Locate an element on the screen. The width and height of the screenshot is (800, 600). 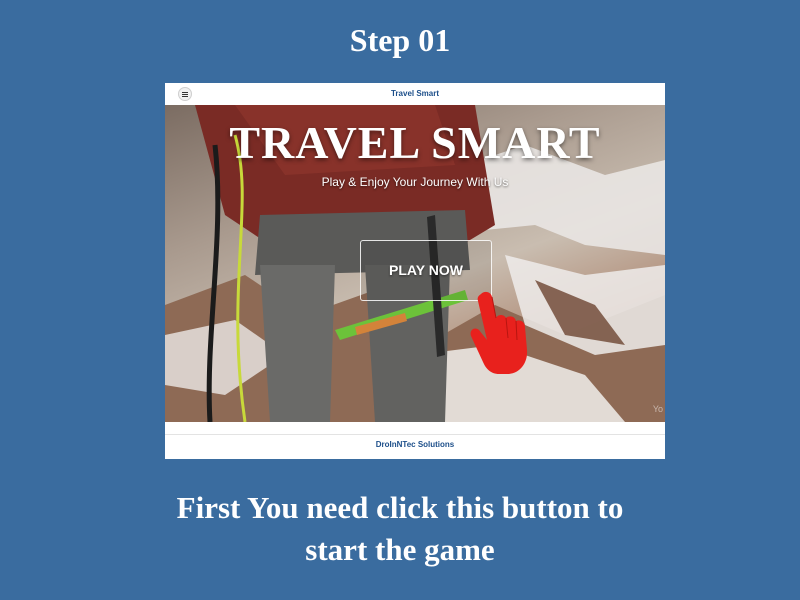
instruction-line-2: start the game is located at coordinates (400, 549).